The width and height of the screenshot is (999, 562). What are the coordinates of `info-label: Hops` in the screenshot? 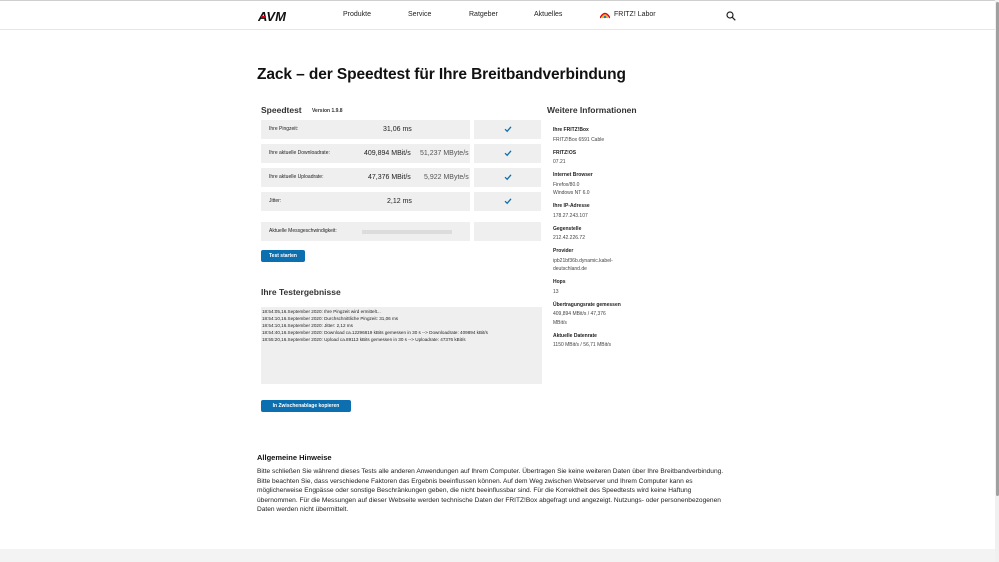 It's located at (559, 282).